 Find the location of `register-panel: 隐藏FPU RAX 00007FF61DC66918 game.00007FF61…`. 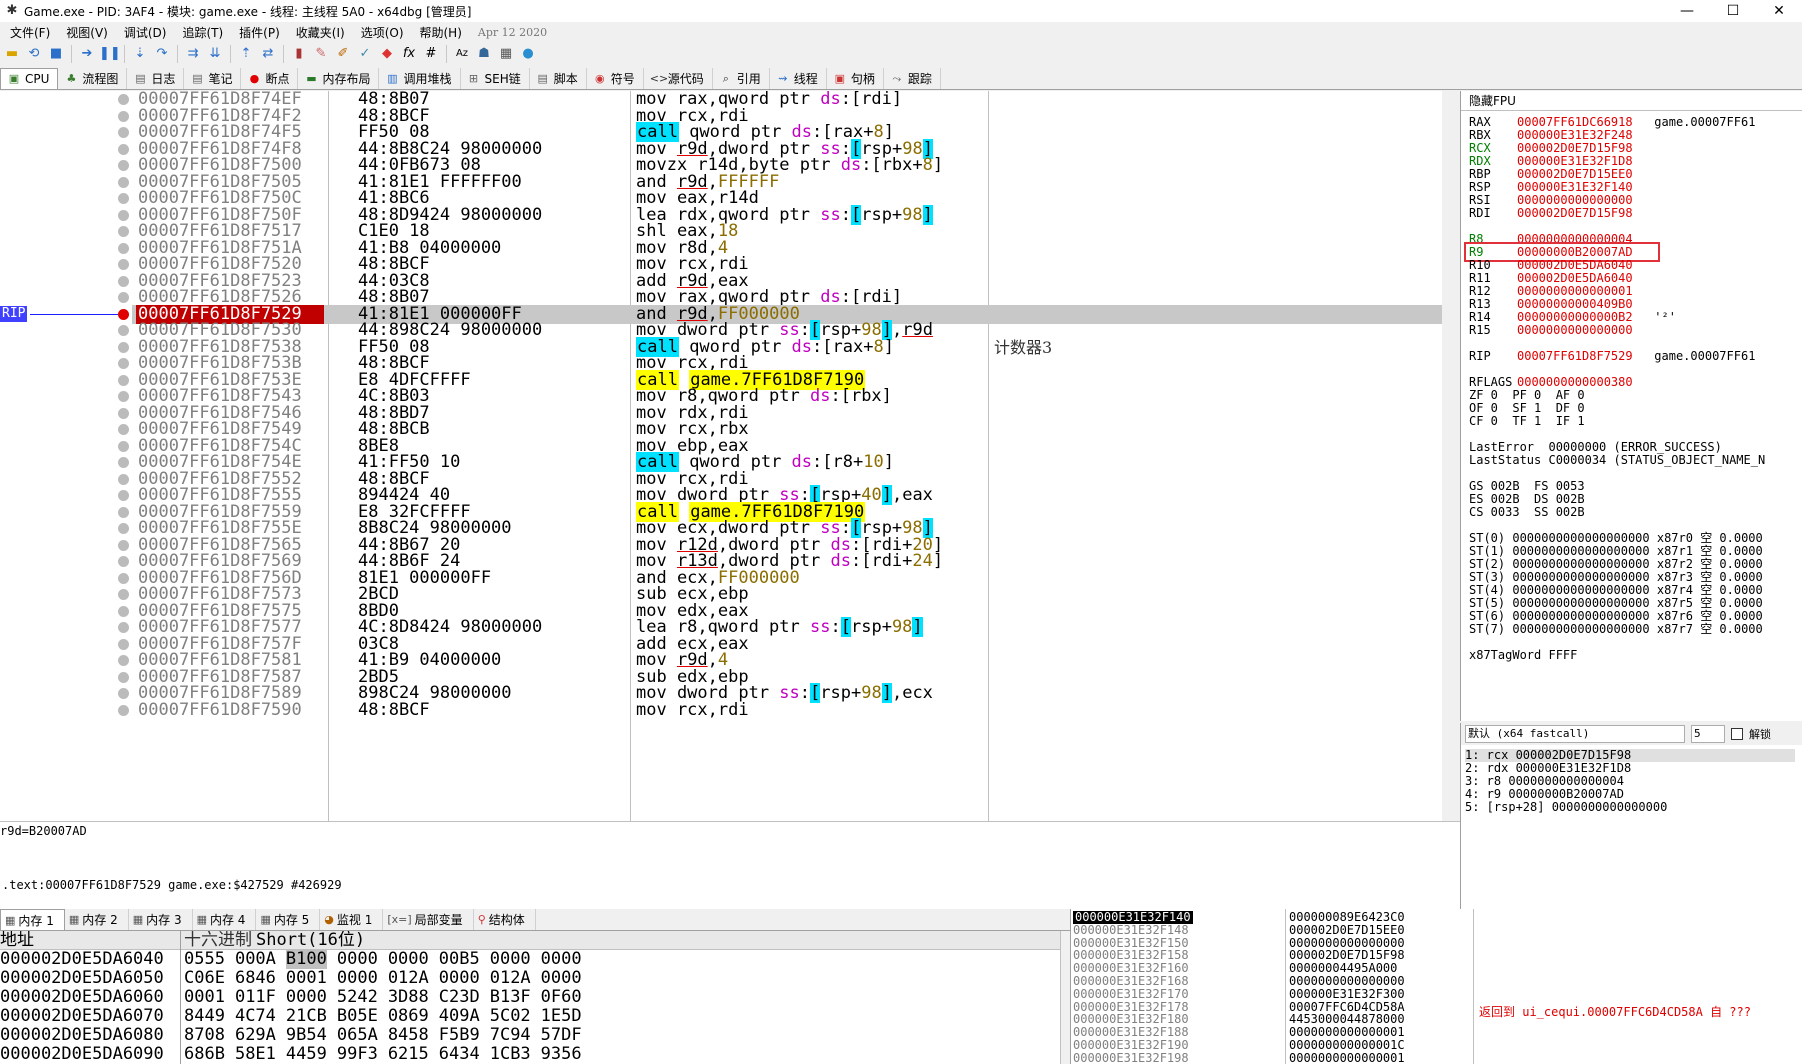

register-panel: 隐藏FPU RAX 00007FF61DC66918 game.00007FF61… is located at coordinates (1631, 406).